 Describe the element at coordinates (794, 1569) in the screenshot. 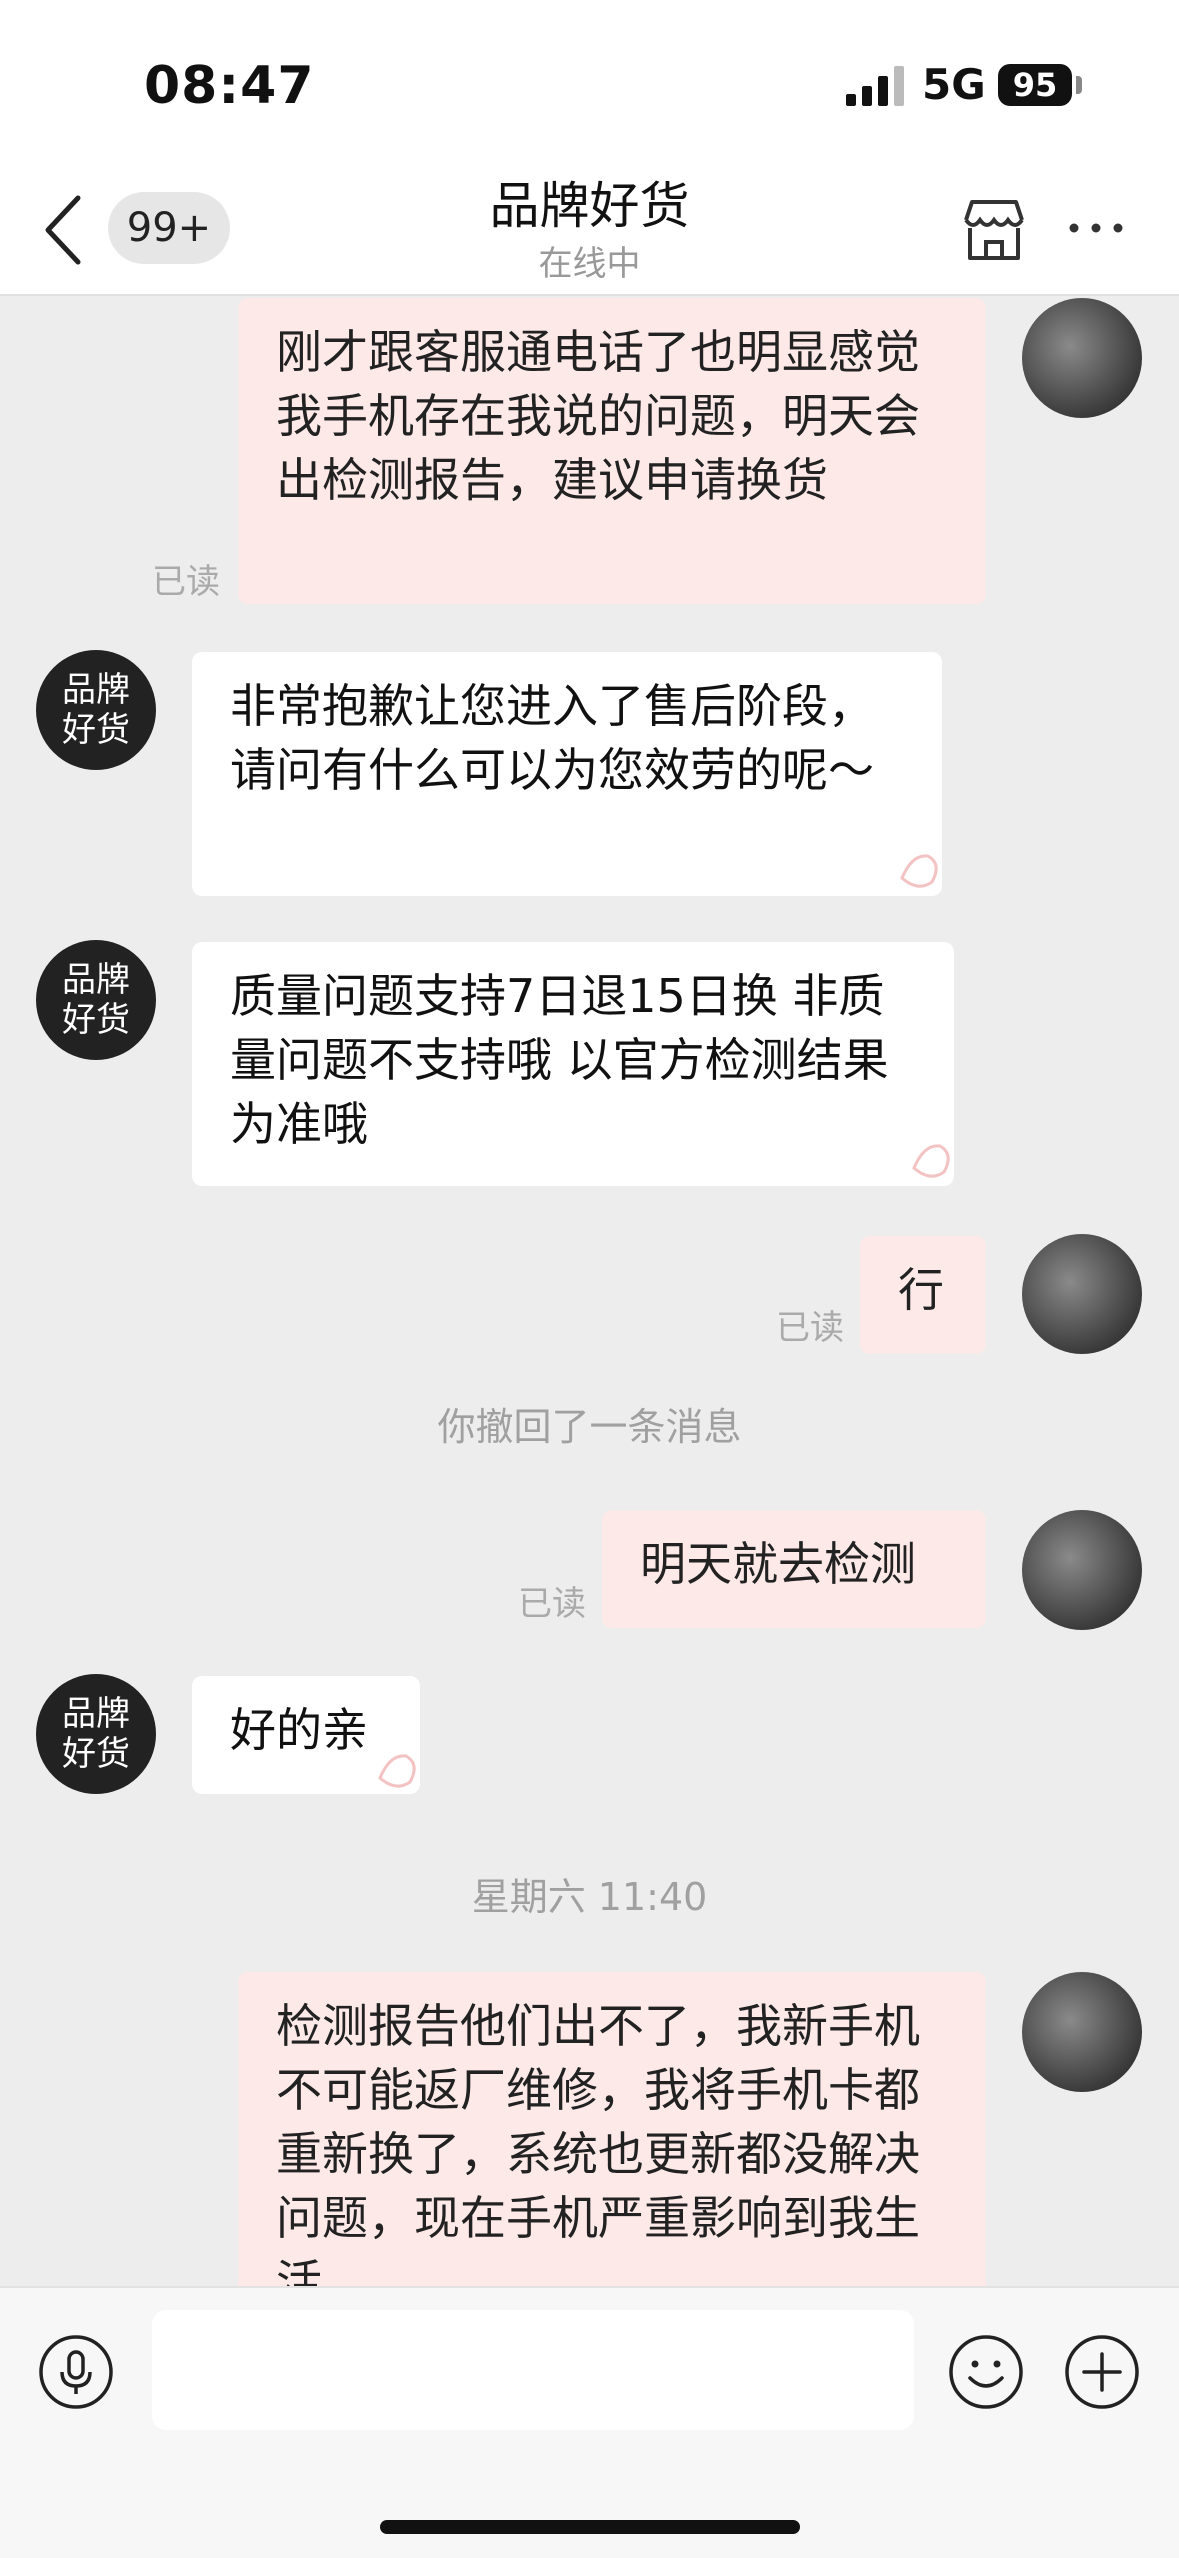

I see `my-message-bubble: 明天就去检测` at that location.